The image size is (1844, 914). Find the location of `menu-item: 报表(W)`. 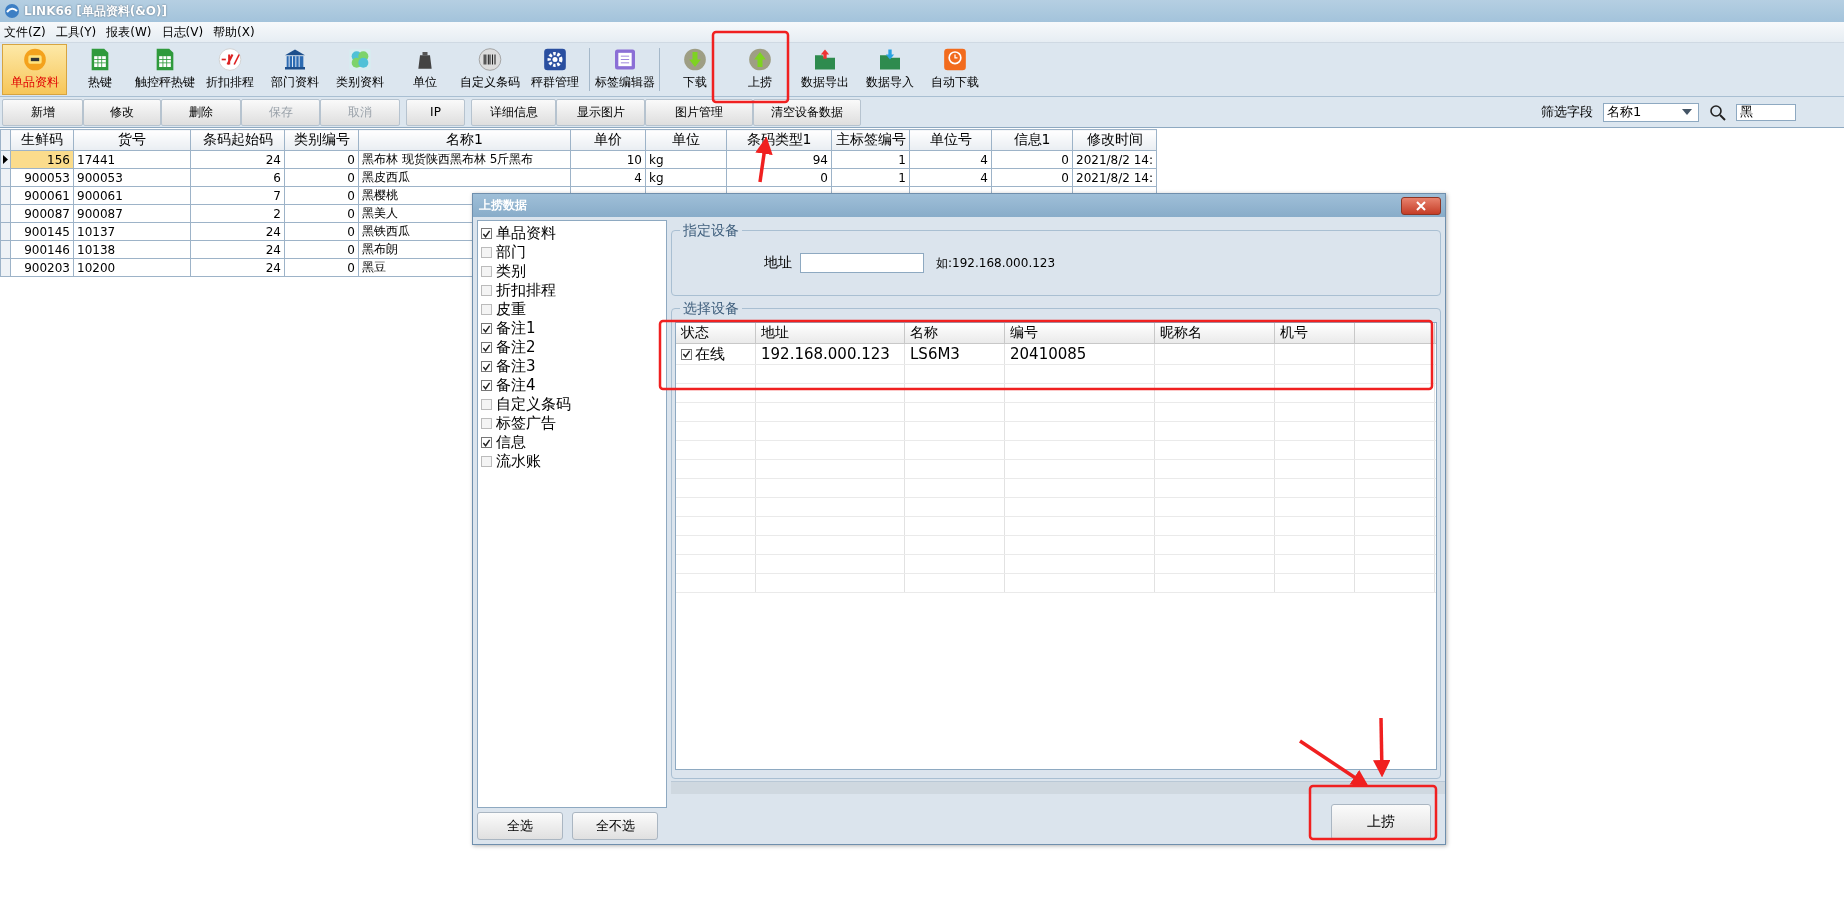

menu-item: 报表(W) is located at coordinates (129, 32).